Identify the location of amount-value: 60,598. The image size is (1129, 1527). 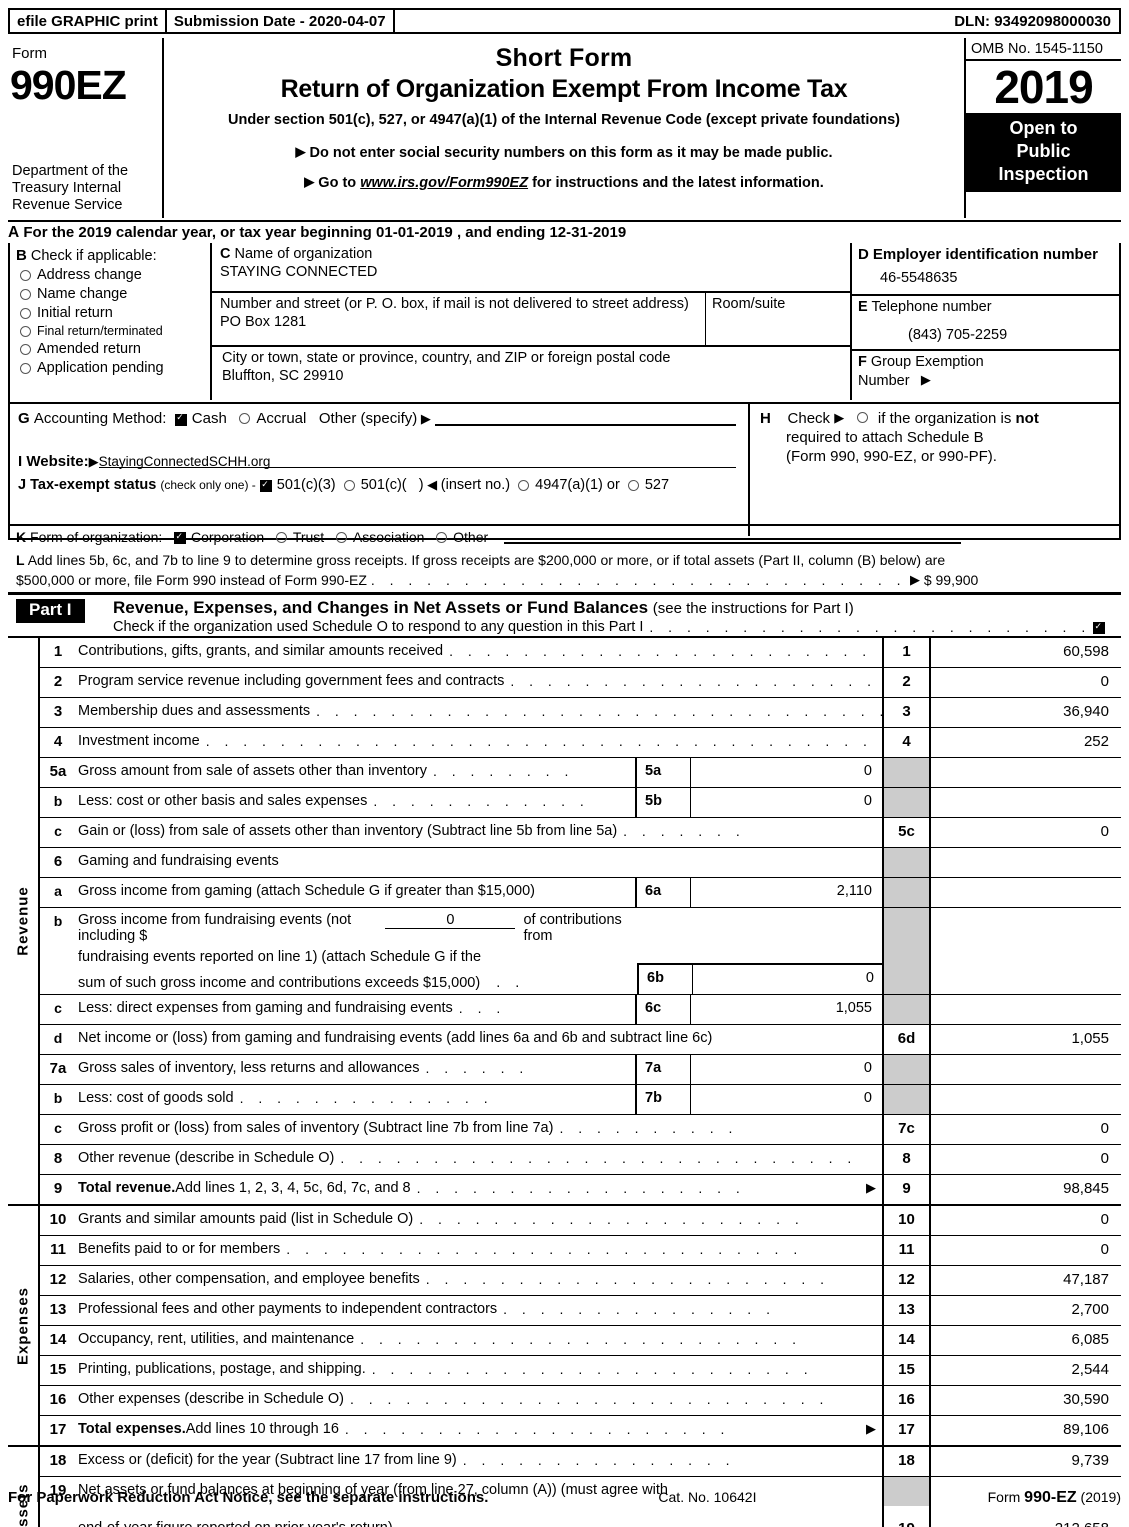
(1025, 652).